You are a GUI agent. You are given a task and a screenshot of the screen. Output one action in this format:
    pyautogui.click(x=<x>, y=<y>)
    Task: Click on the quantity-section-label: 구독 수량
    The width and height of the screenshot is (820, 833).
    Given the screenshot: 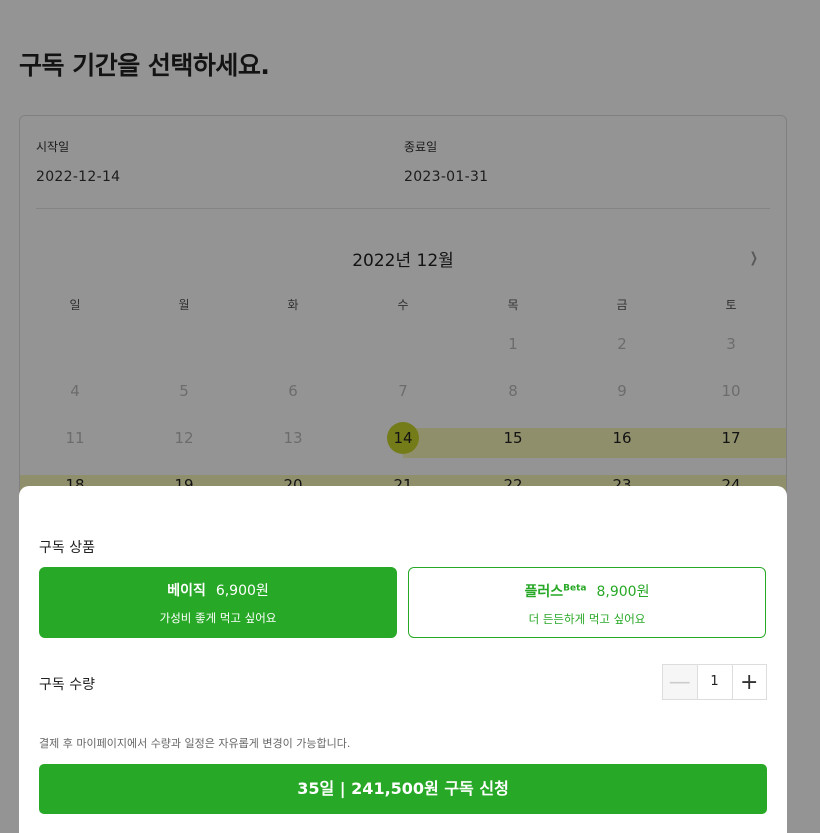 What is the action you would take?
    pyautogui.click(x=67, y=685)
    